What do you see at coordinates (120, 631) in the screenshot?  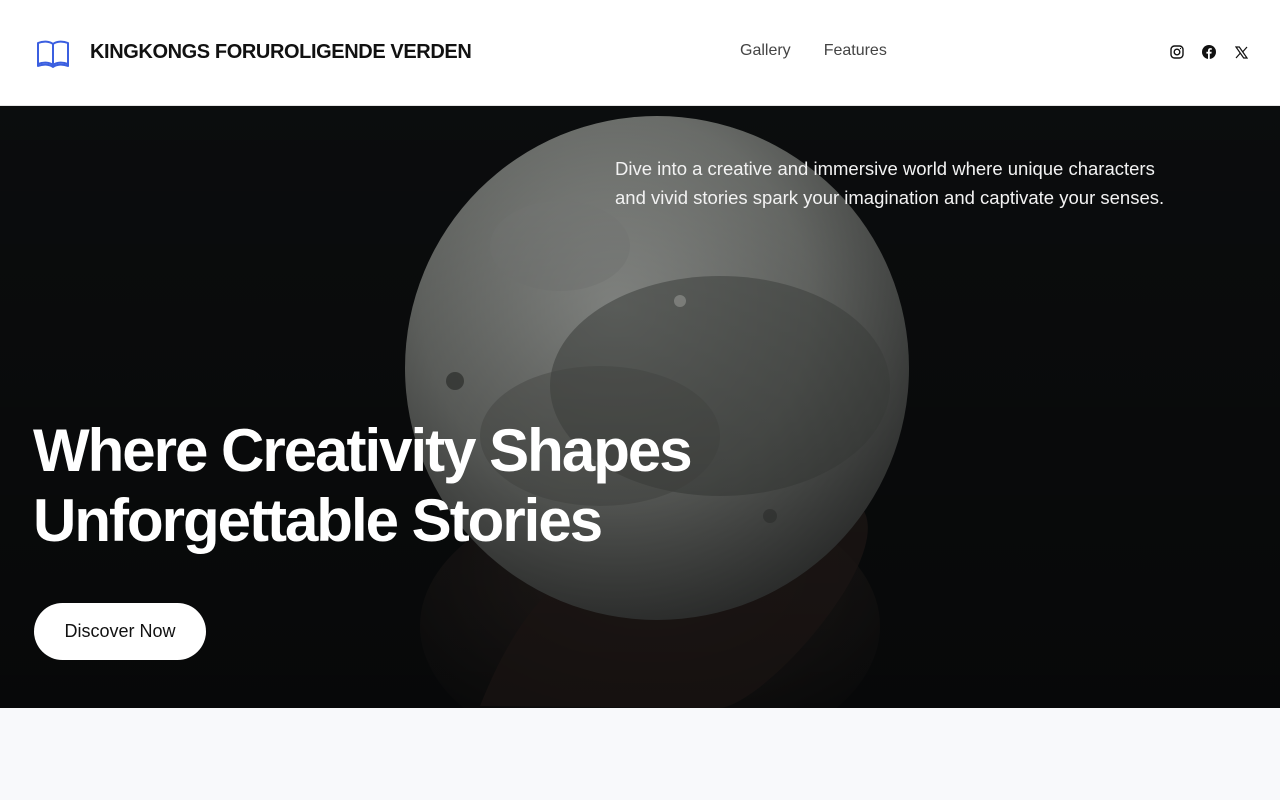 I see `discover-now-button: Discover Now` at bounding box center [120, 631].